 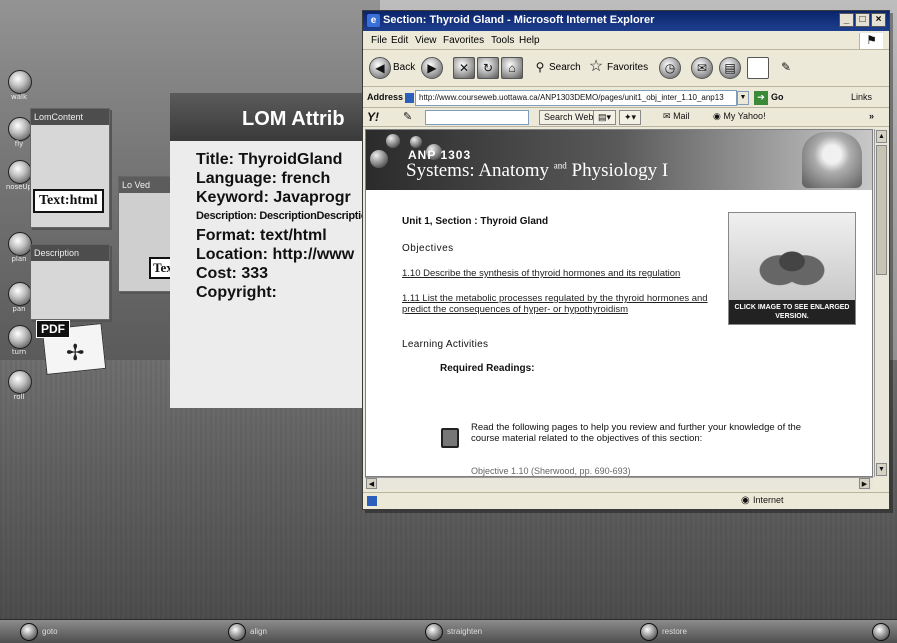 I want to click on windows-logo-icon: ⚑, so click(x=871, y=41).